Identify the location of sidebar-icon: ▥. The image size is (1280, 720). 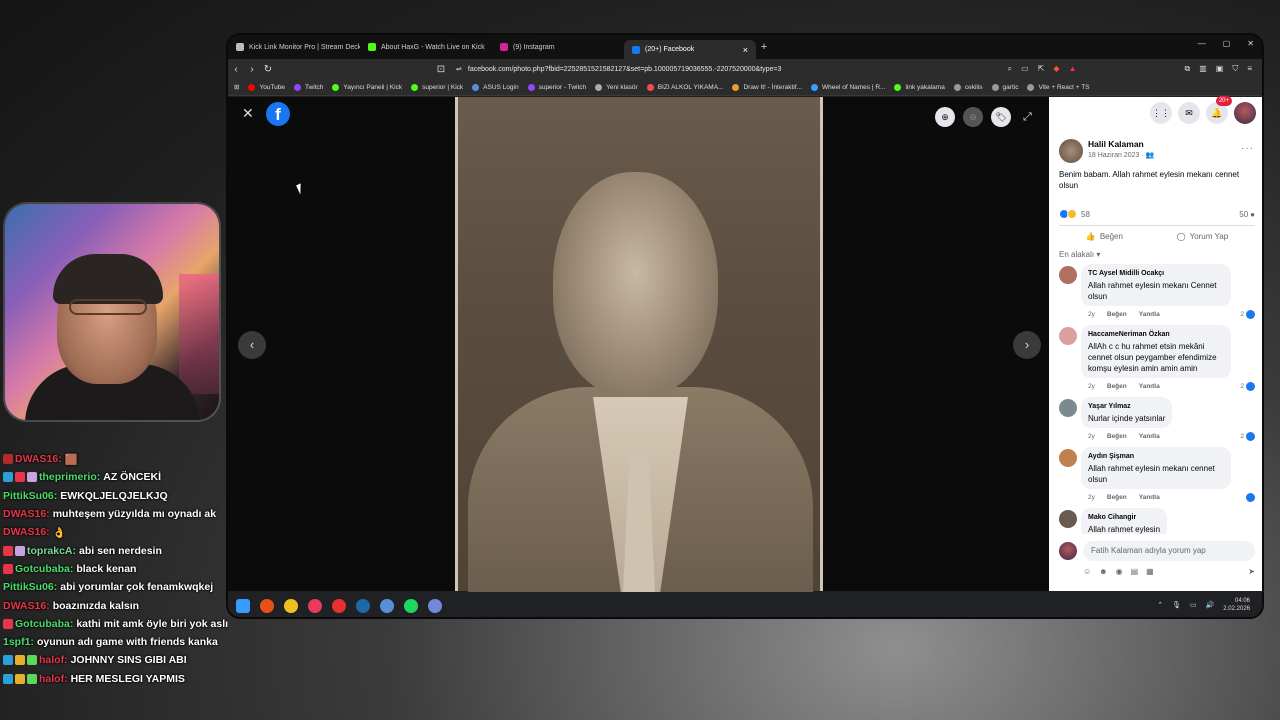
(1203, 69).